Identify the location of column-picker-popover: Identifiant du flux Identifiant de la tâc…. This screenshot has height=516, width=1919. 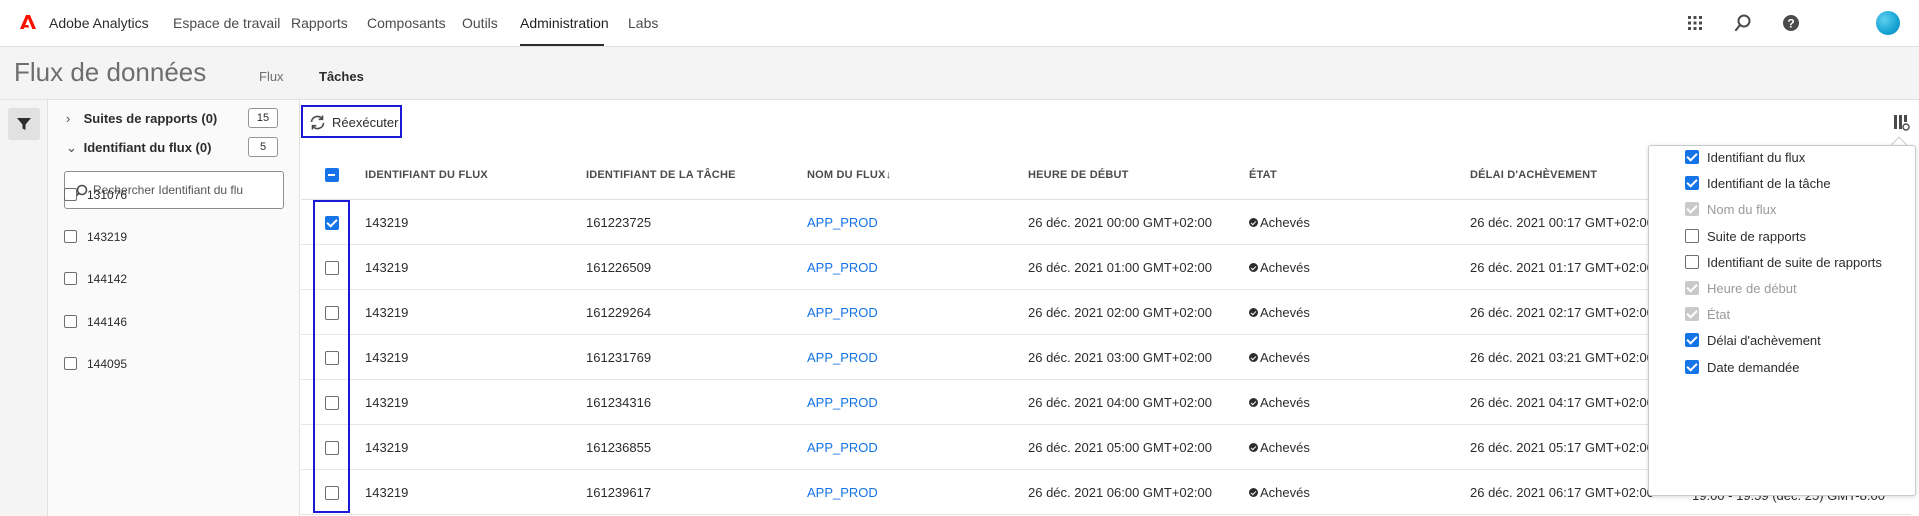
(1782, 320).